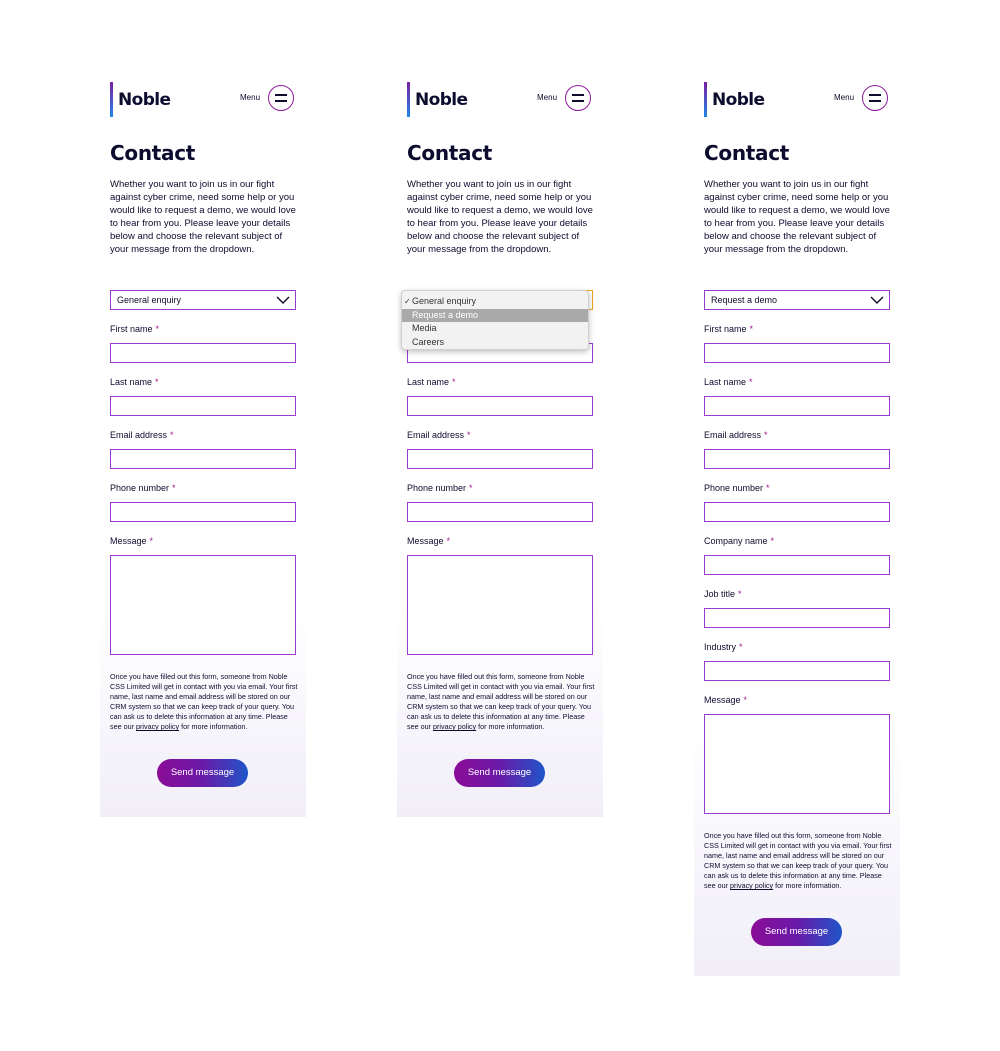 This screenshot has height=1051, width=1000. I want to click on dropdown-option-label: Media, so click(424, 328).